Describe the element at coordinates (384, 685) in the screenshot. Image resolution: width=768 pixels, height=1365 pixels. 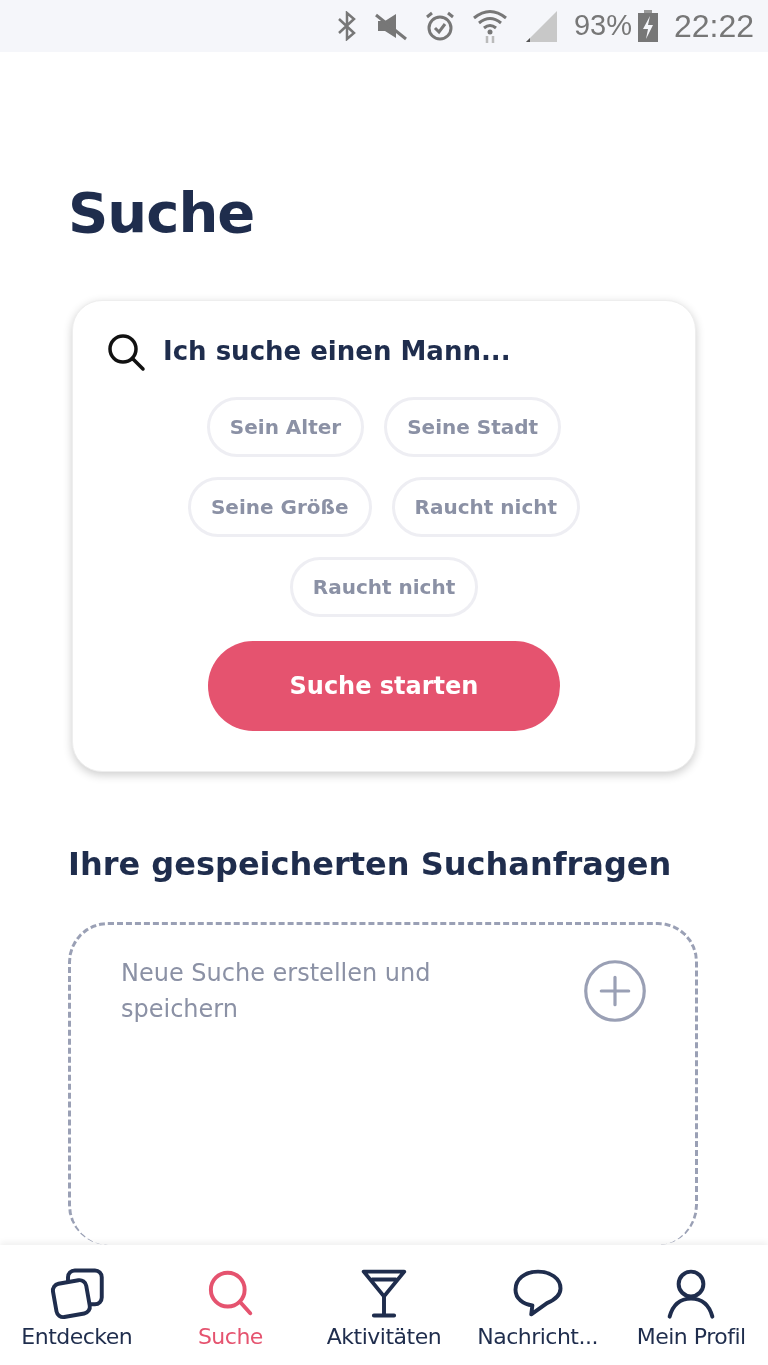
I see `start-search-button: Suche starten` at that location.